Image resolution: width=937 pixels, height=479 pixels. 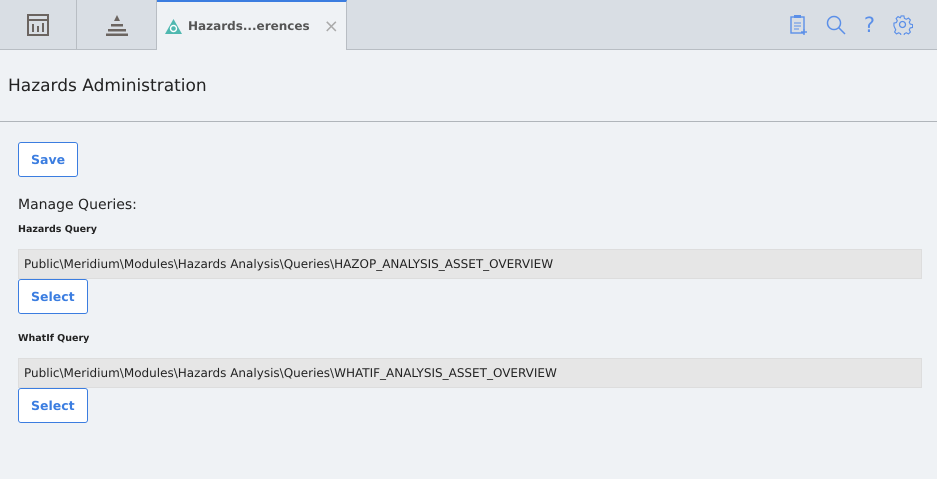 I want to click on pyramid-icon, so click(x=116, y=25).